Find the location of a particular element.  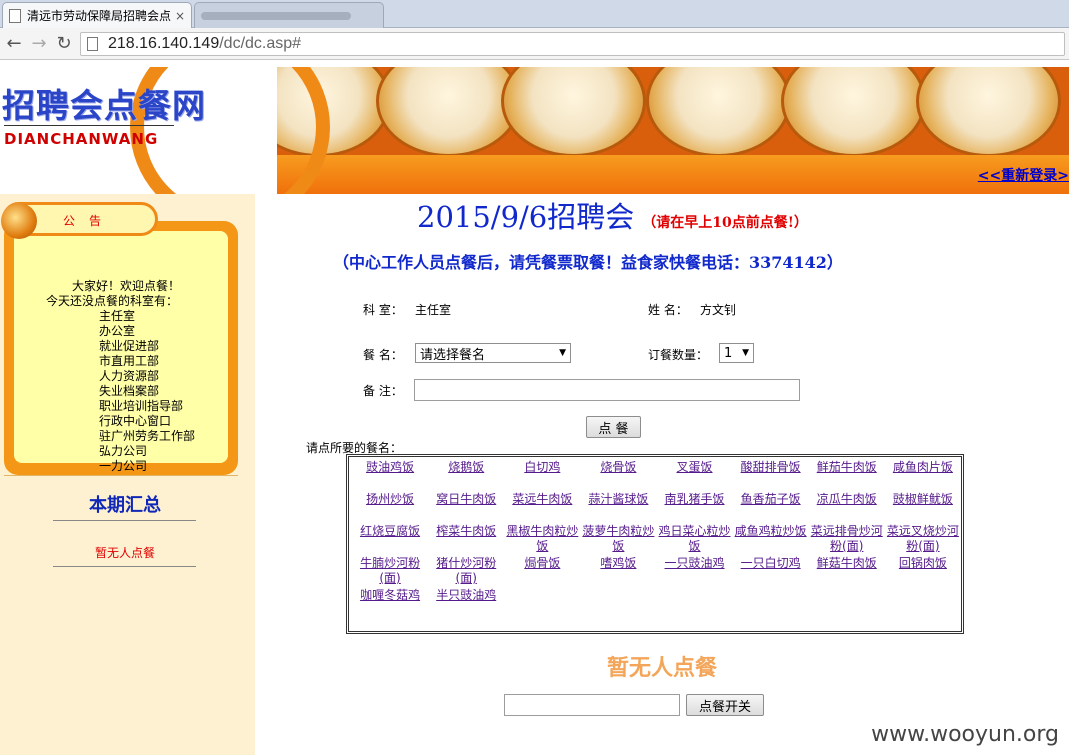

menu-item-link: 蒜汁酱球饭 is located at coordinates (618, 499).